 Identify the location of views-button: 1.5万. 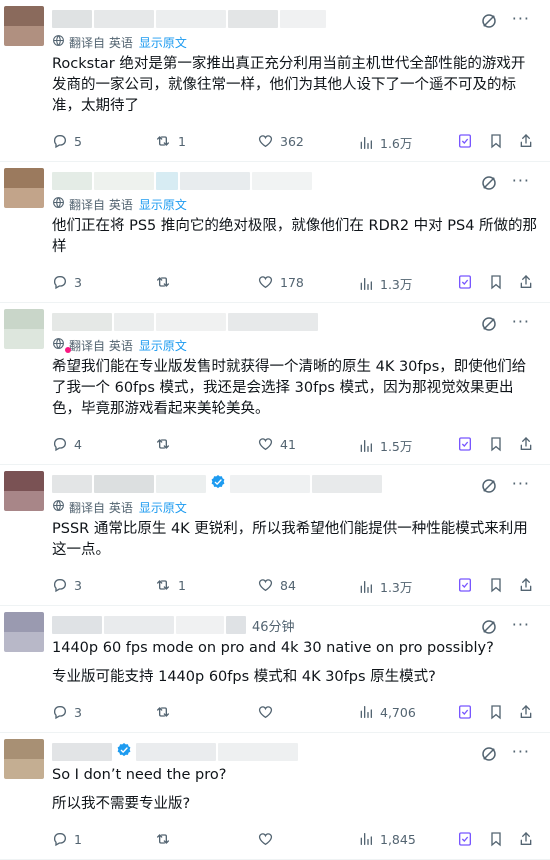
(385, 445).